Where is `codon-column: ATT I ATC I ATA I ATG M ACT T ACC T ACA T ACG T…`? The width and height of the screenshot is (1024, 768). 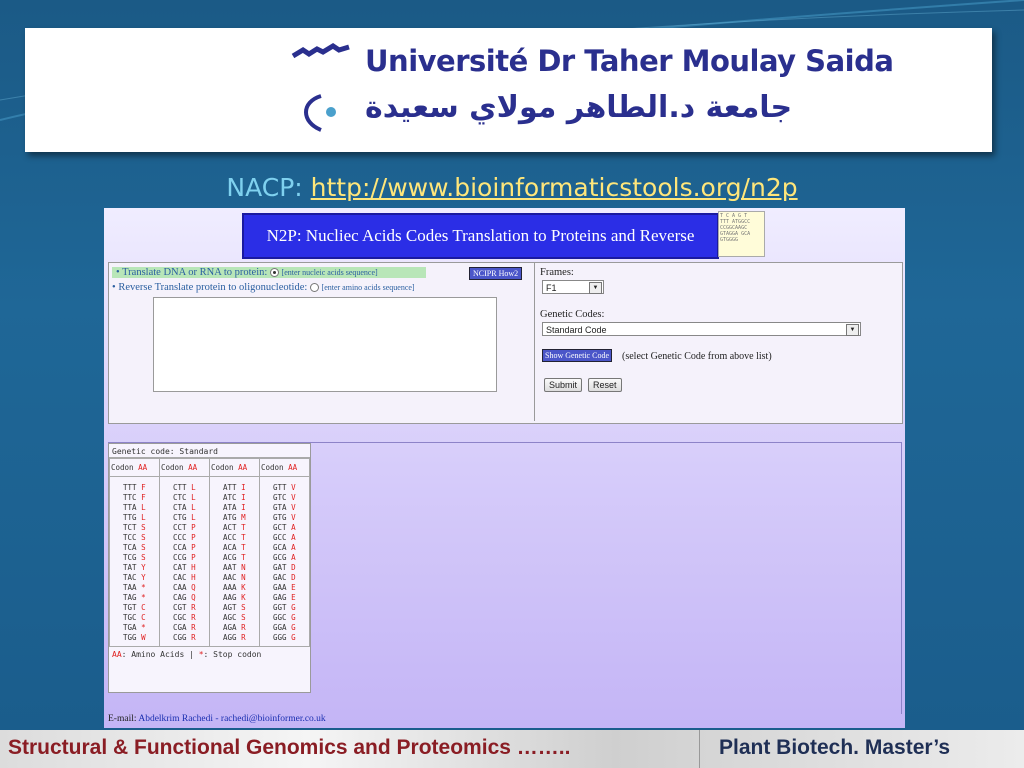 codon-column: ATT I ATC I ATA I ATG M ACT T ACC T ACA T ACG T… is located at coordinates (234, 561).